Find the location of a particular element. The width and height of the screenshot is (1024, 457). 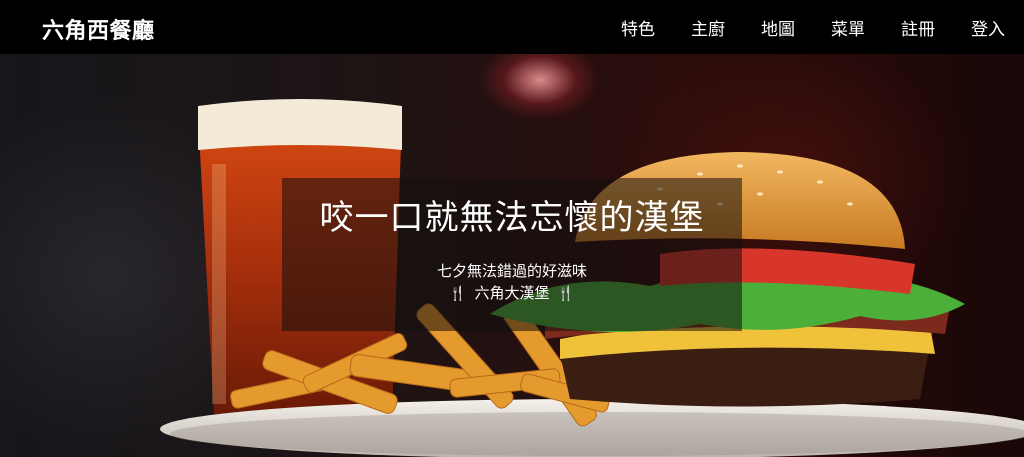

nav-menu: 特色 主廚 地圖 菜單 註冊 登入 is located at coordinates (822, 27).